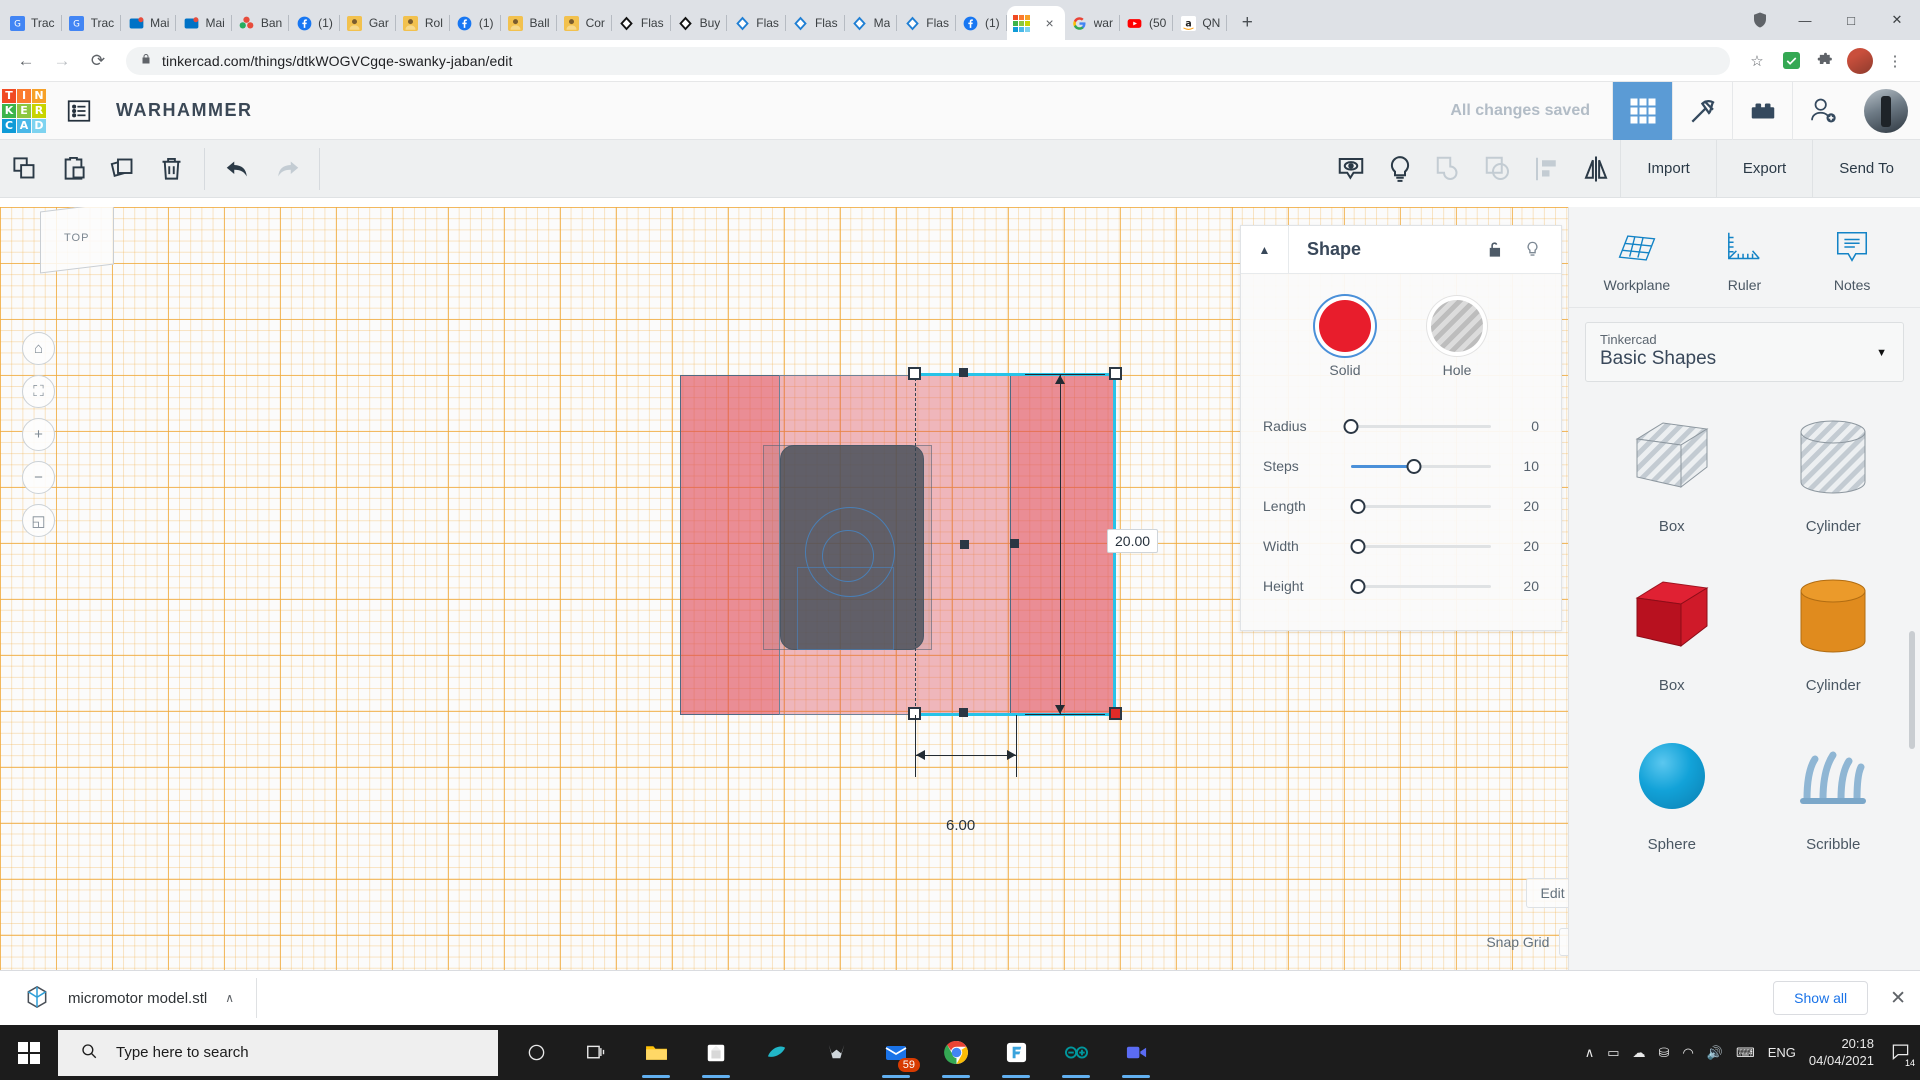 The height and width of the screenshot is (1080, 1920). I want to click on align-icon, so click(1546, 168).